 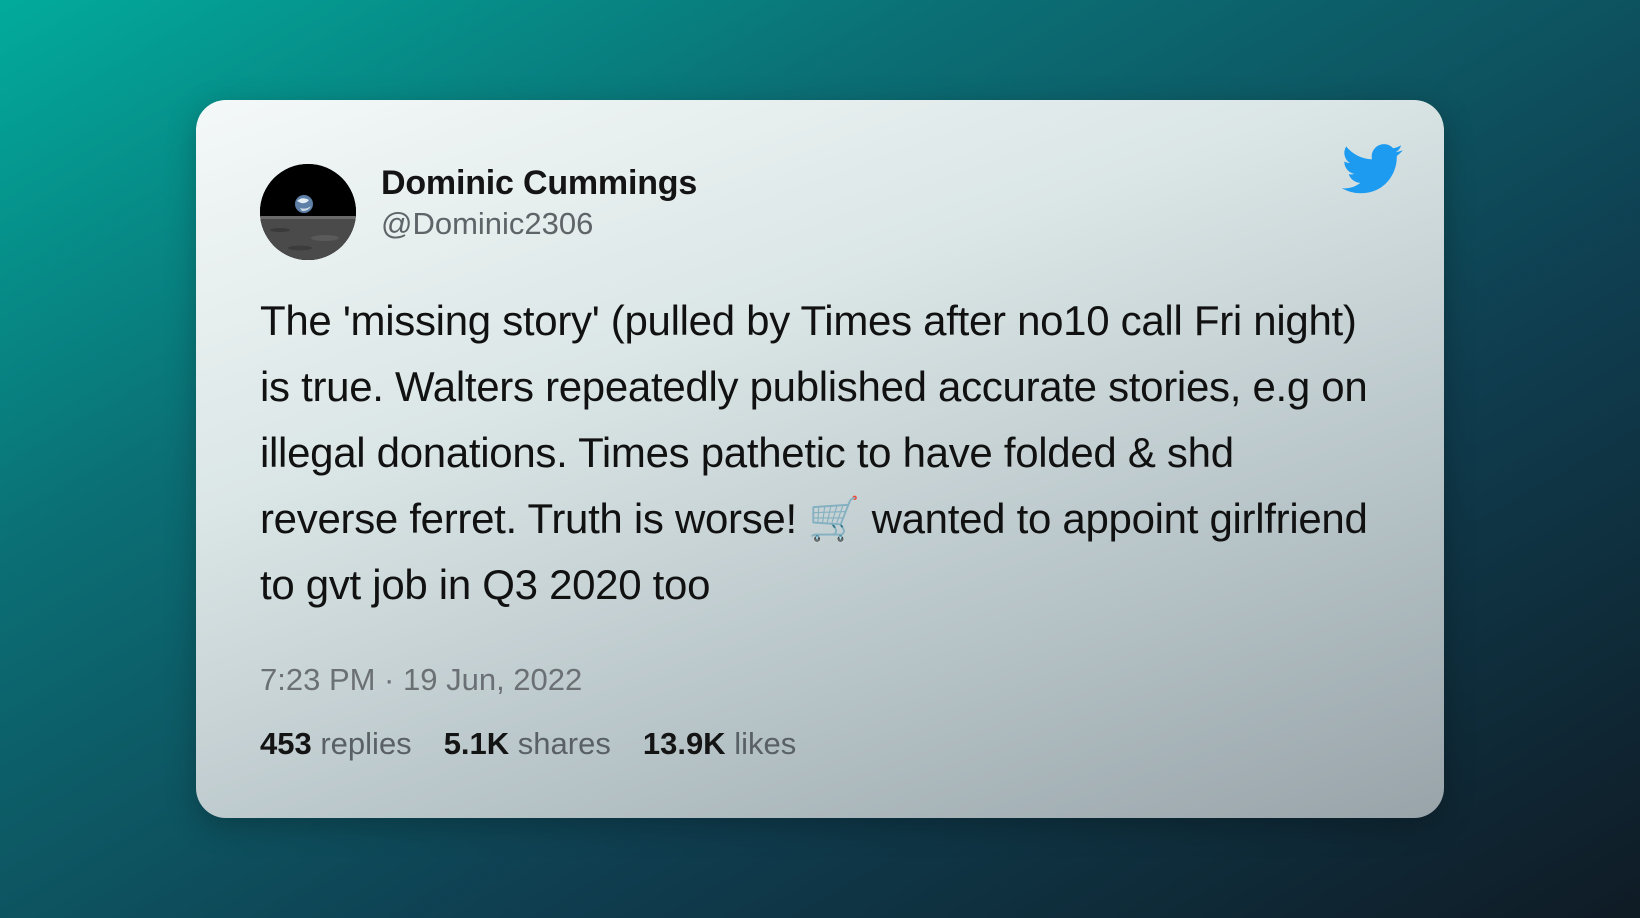 I want to click on shares-stat: 5.1K shares, so click(x=527, y=744).